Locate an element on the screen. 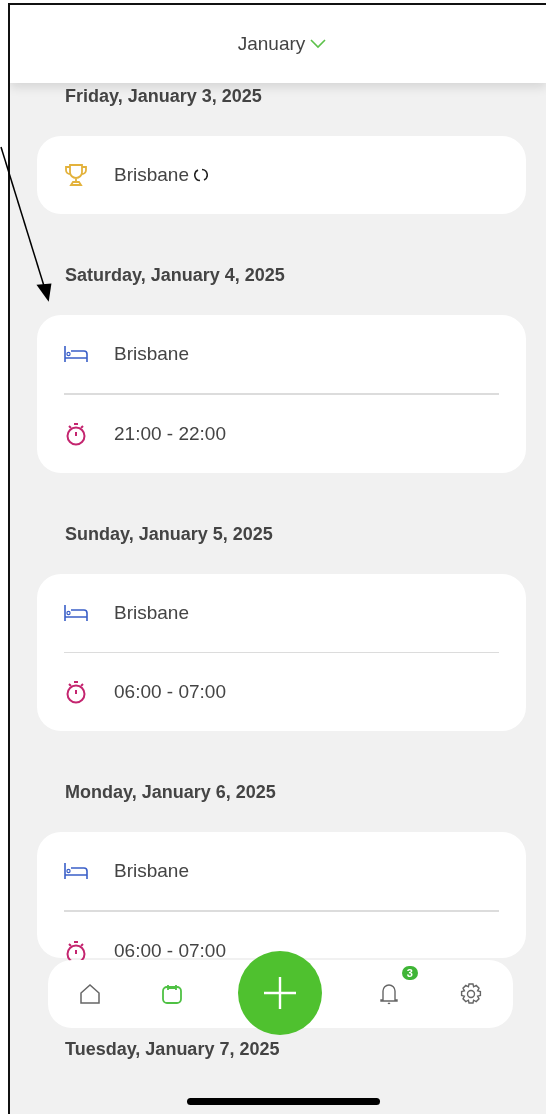 This screenshot has height=1114, width=546. settings-icon is located at coordinates (471, 994).